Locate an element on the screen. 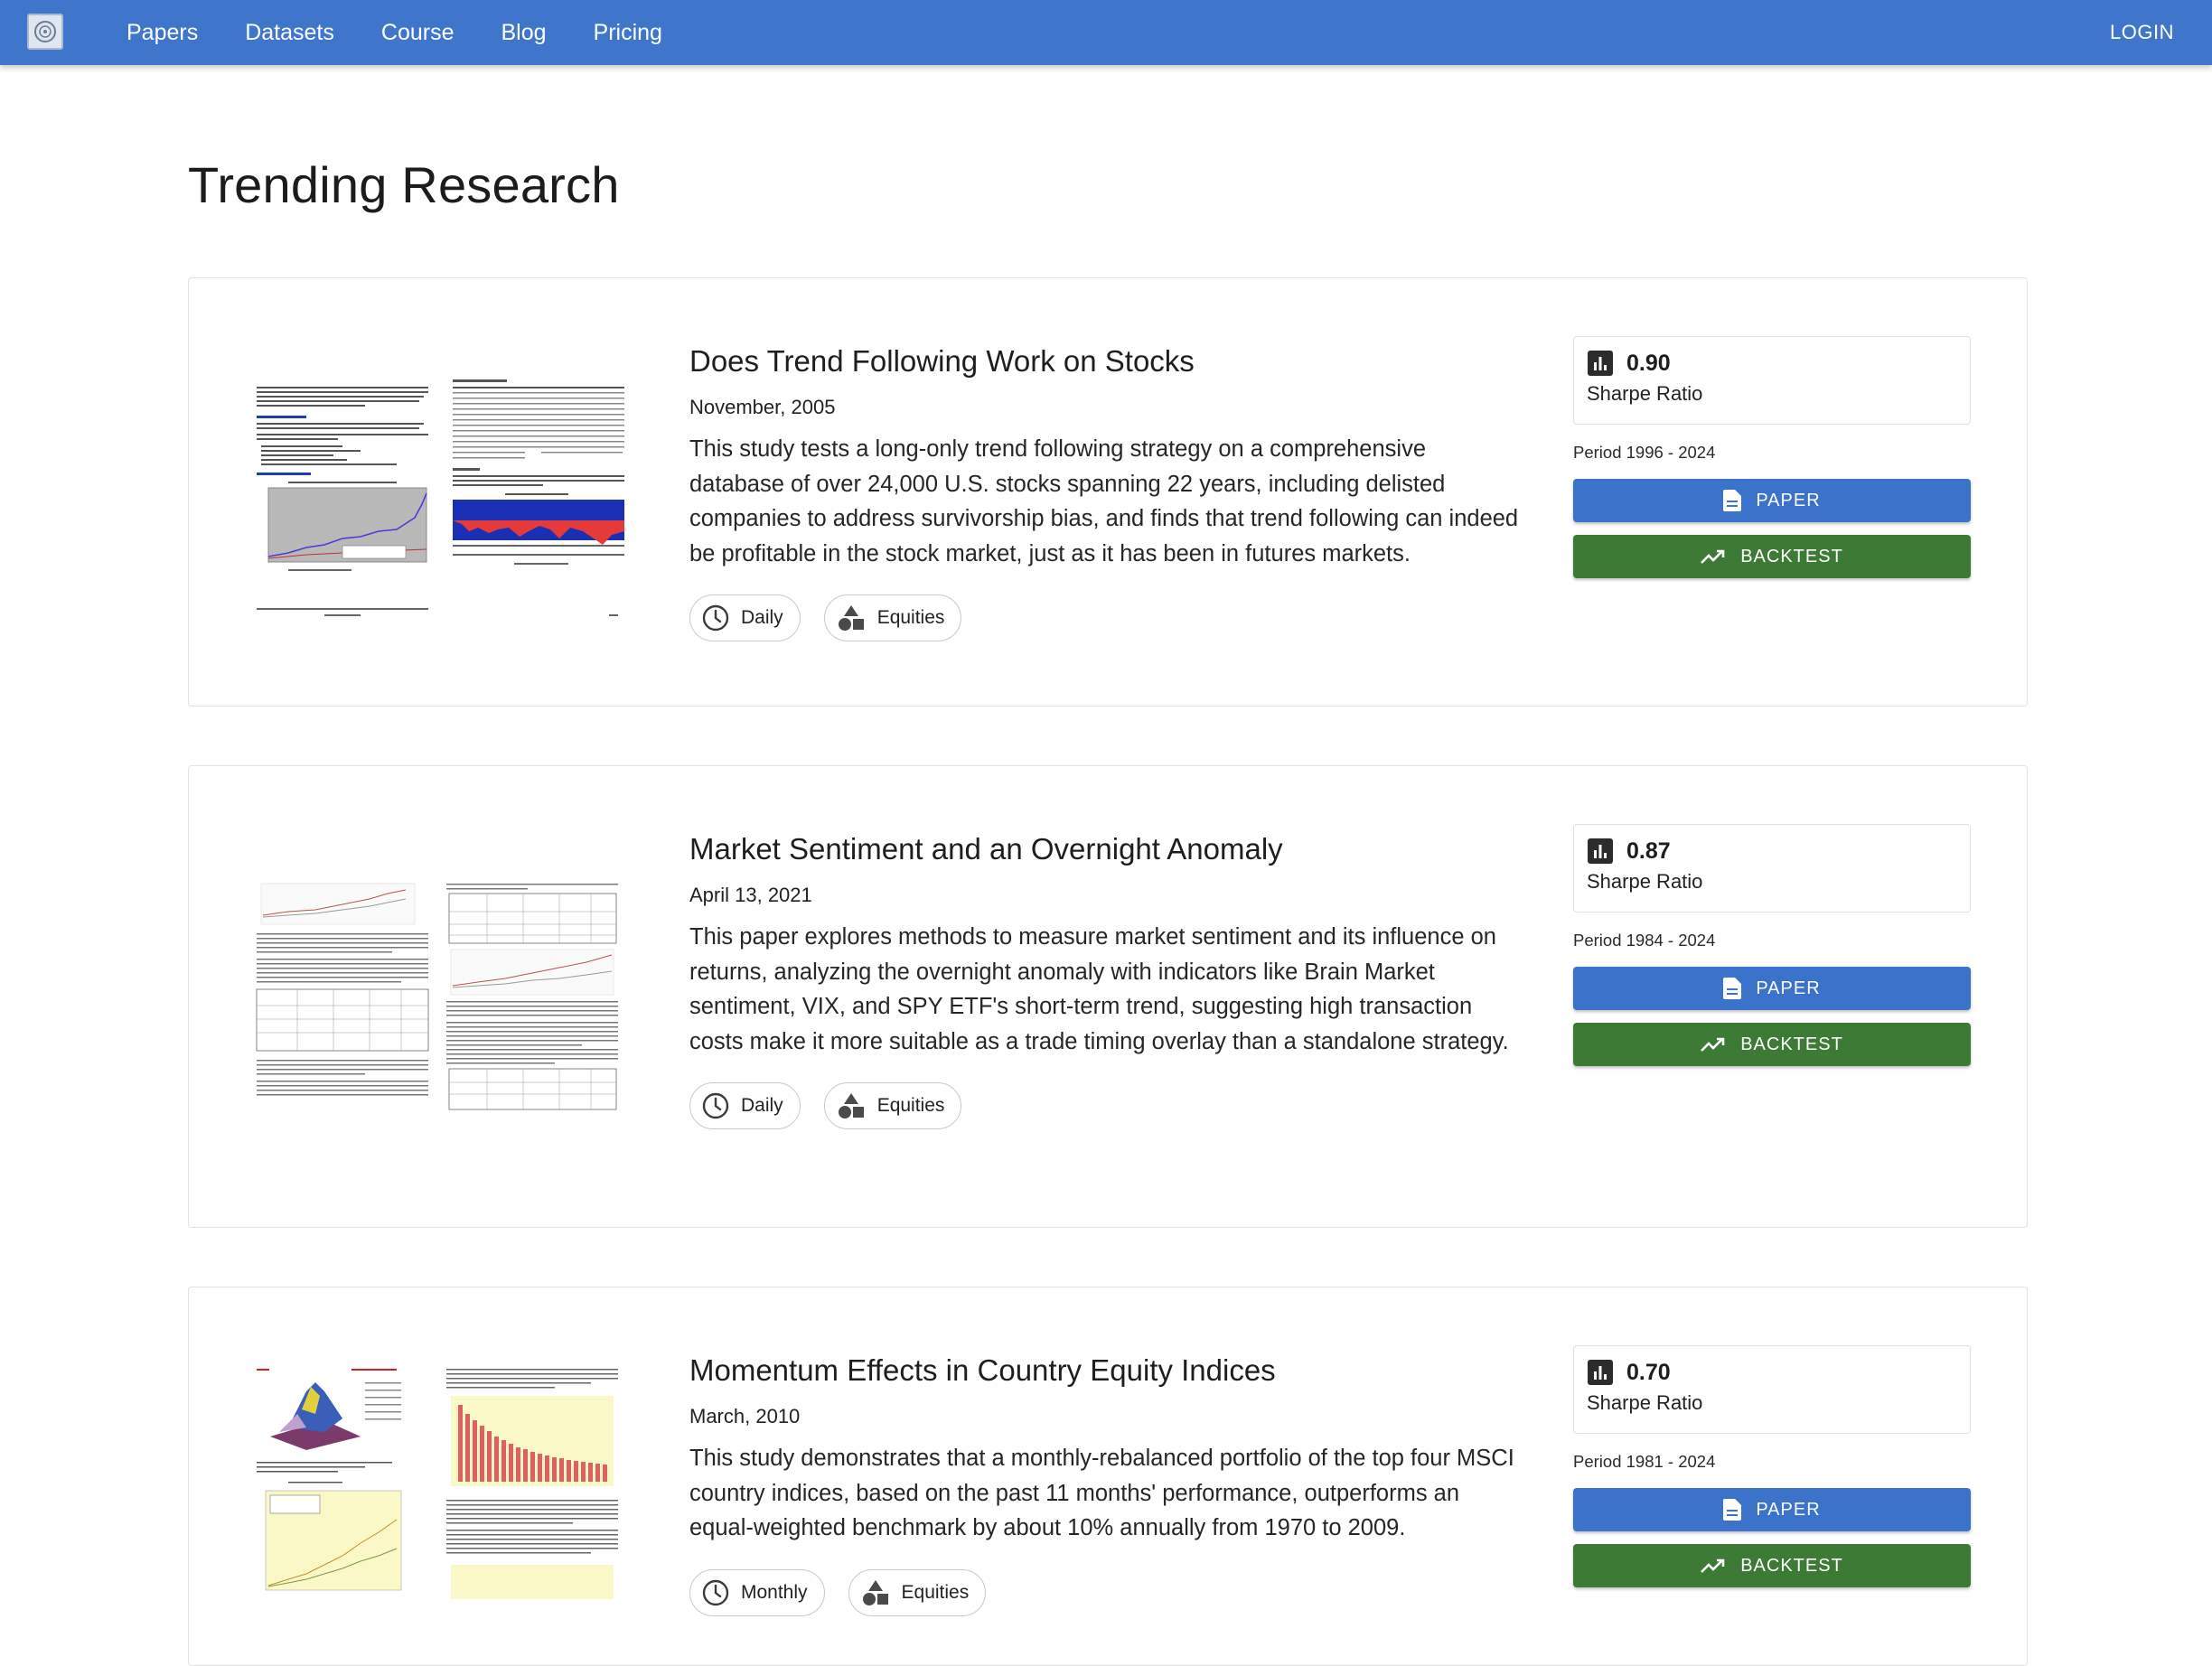 The image size is (2212, 1666). tag-chips: Monthly Equities is located at coordinates (1105, 1592).